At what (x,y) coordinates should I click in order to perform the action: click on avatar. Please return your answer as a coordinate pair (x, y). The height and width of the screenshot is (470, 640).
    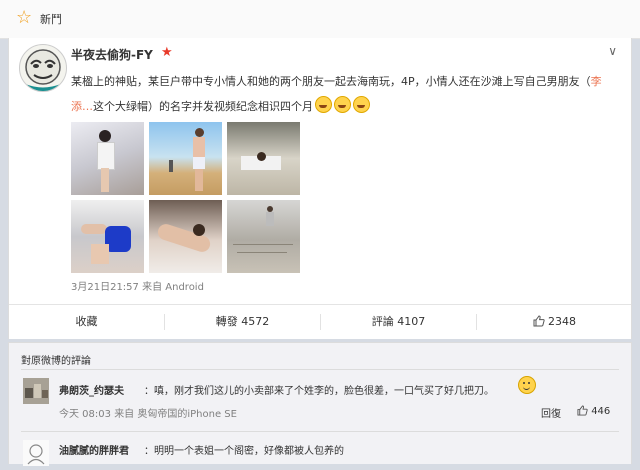
    Looking at the image, I should click on (43, 68).